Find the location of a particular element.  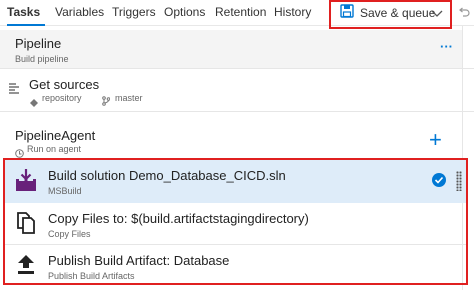

agent-title: PipelineAgent is located at coordinates (55, 135).